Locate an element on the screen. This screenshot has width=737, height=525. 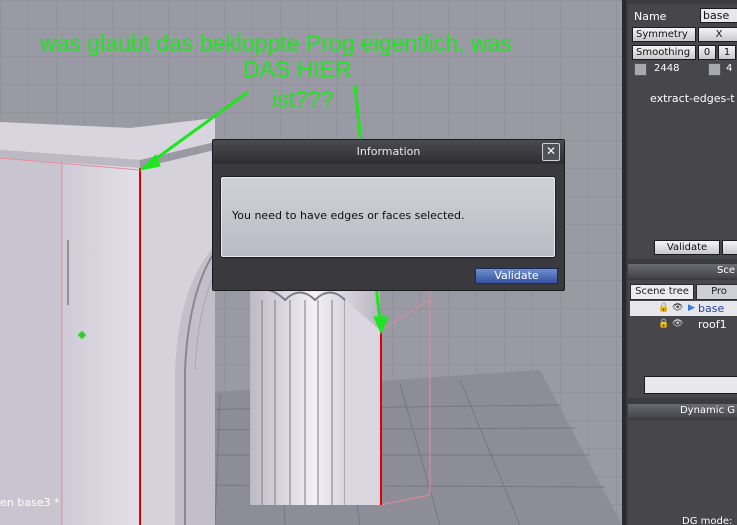
close-icon: ✕ is located at coordinates (551, 152).